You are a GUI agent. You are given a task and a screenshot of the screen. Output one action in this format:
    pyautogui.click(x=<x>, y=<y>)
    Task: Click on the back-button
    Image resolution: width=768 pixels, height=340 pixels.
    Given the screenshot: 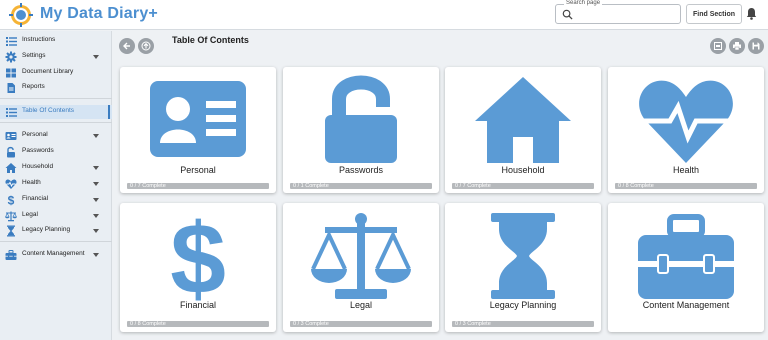 What is the action you would take?
    pyautogui.click(x=127, y=46)
    